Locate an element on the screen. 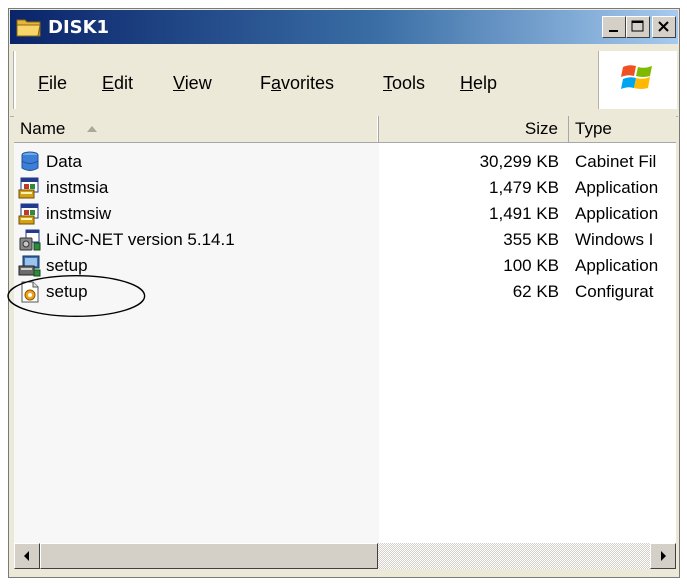 The width and height of the screenshot is (687, 586). close-icon is located at coordinates (663, 26).